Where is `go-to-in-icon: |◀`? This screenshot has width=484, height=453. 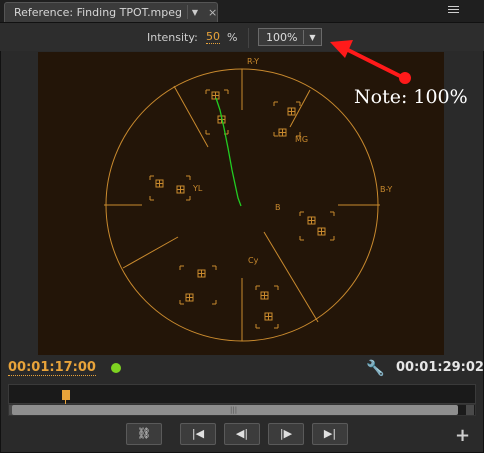 go-to-in-icon: |◀ is located at coordinates (198, 433).